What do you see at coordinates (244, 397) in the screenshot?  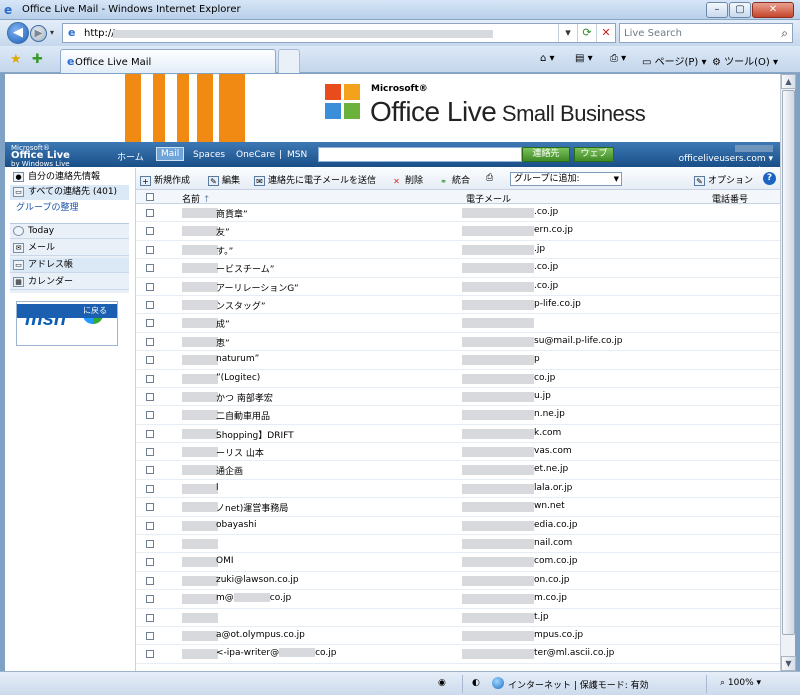 I see `contact-name: かつ 南部孝宏` at bounding box center [244, 397].